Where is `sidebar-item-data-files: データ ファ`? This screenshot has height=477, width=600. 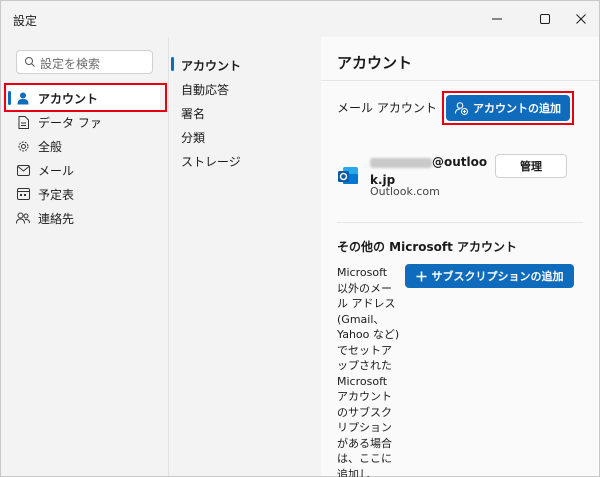 sidebar-item-data-files: データ ファ is located at coordinates (84, 122).